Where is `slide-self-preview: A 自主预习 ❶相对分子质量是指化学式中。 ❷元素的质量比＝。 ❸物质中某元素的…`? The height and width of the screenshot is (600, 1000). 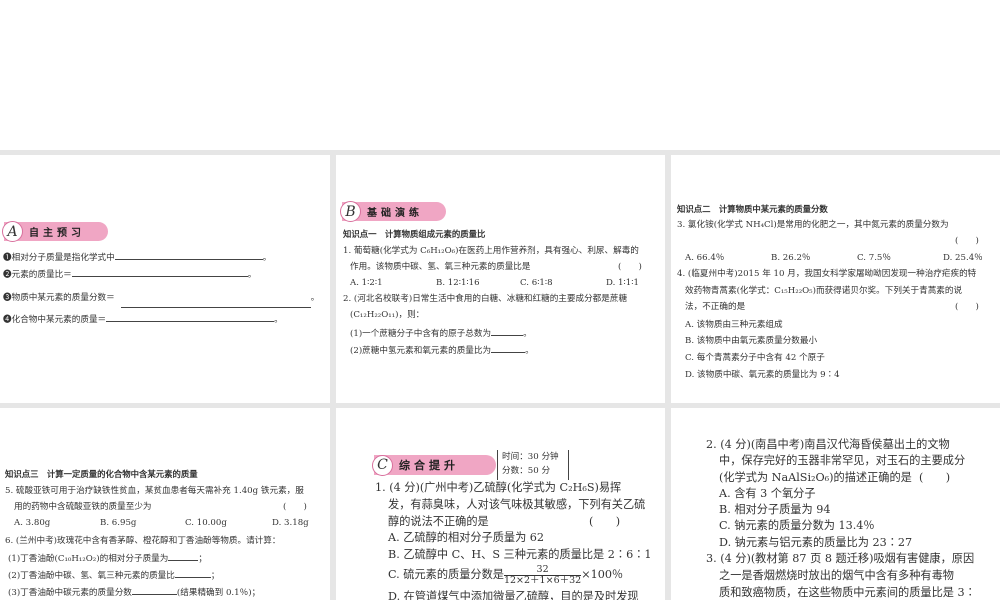
slide-self-preview: A 自主预习 ❶相对分子质量是指化学式中。 ❷元素的质量比＝。 ❸物质中某元素的… is located at coordinates (165, 279).